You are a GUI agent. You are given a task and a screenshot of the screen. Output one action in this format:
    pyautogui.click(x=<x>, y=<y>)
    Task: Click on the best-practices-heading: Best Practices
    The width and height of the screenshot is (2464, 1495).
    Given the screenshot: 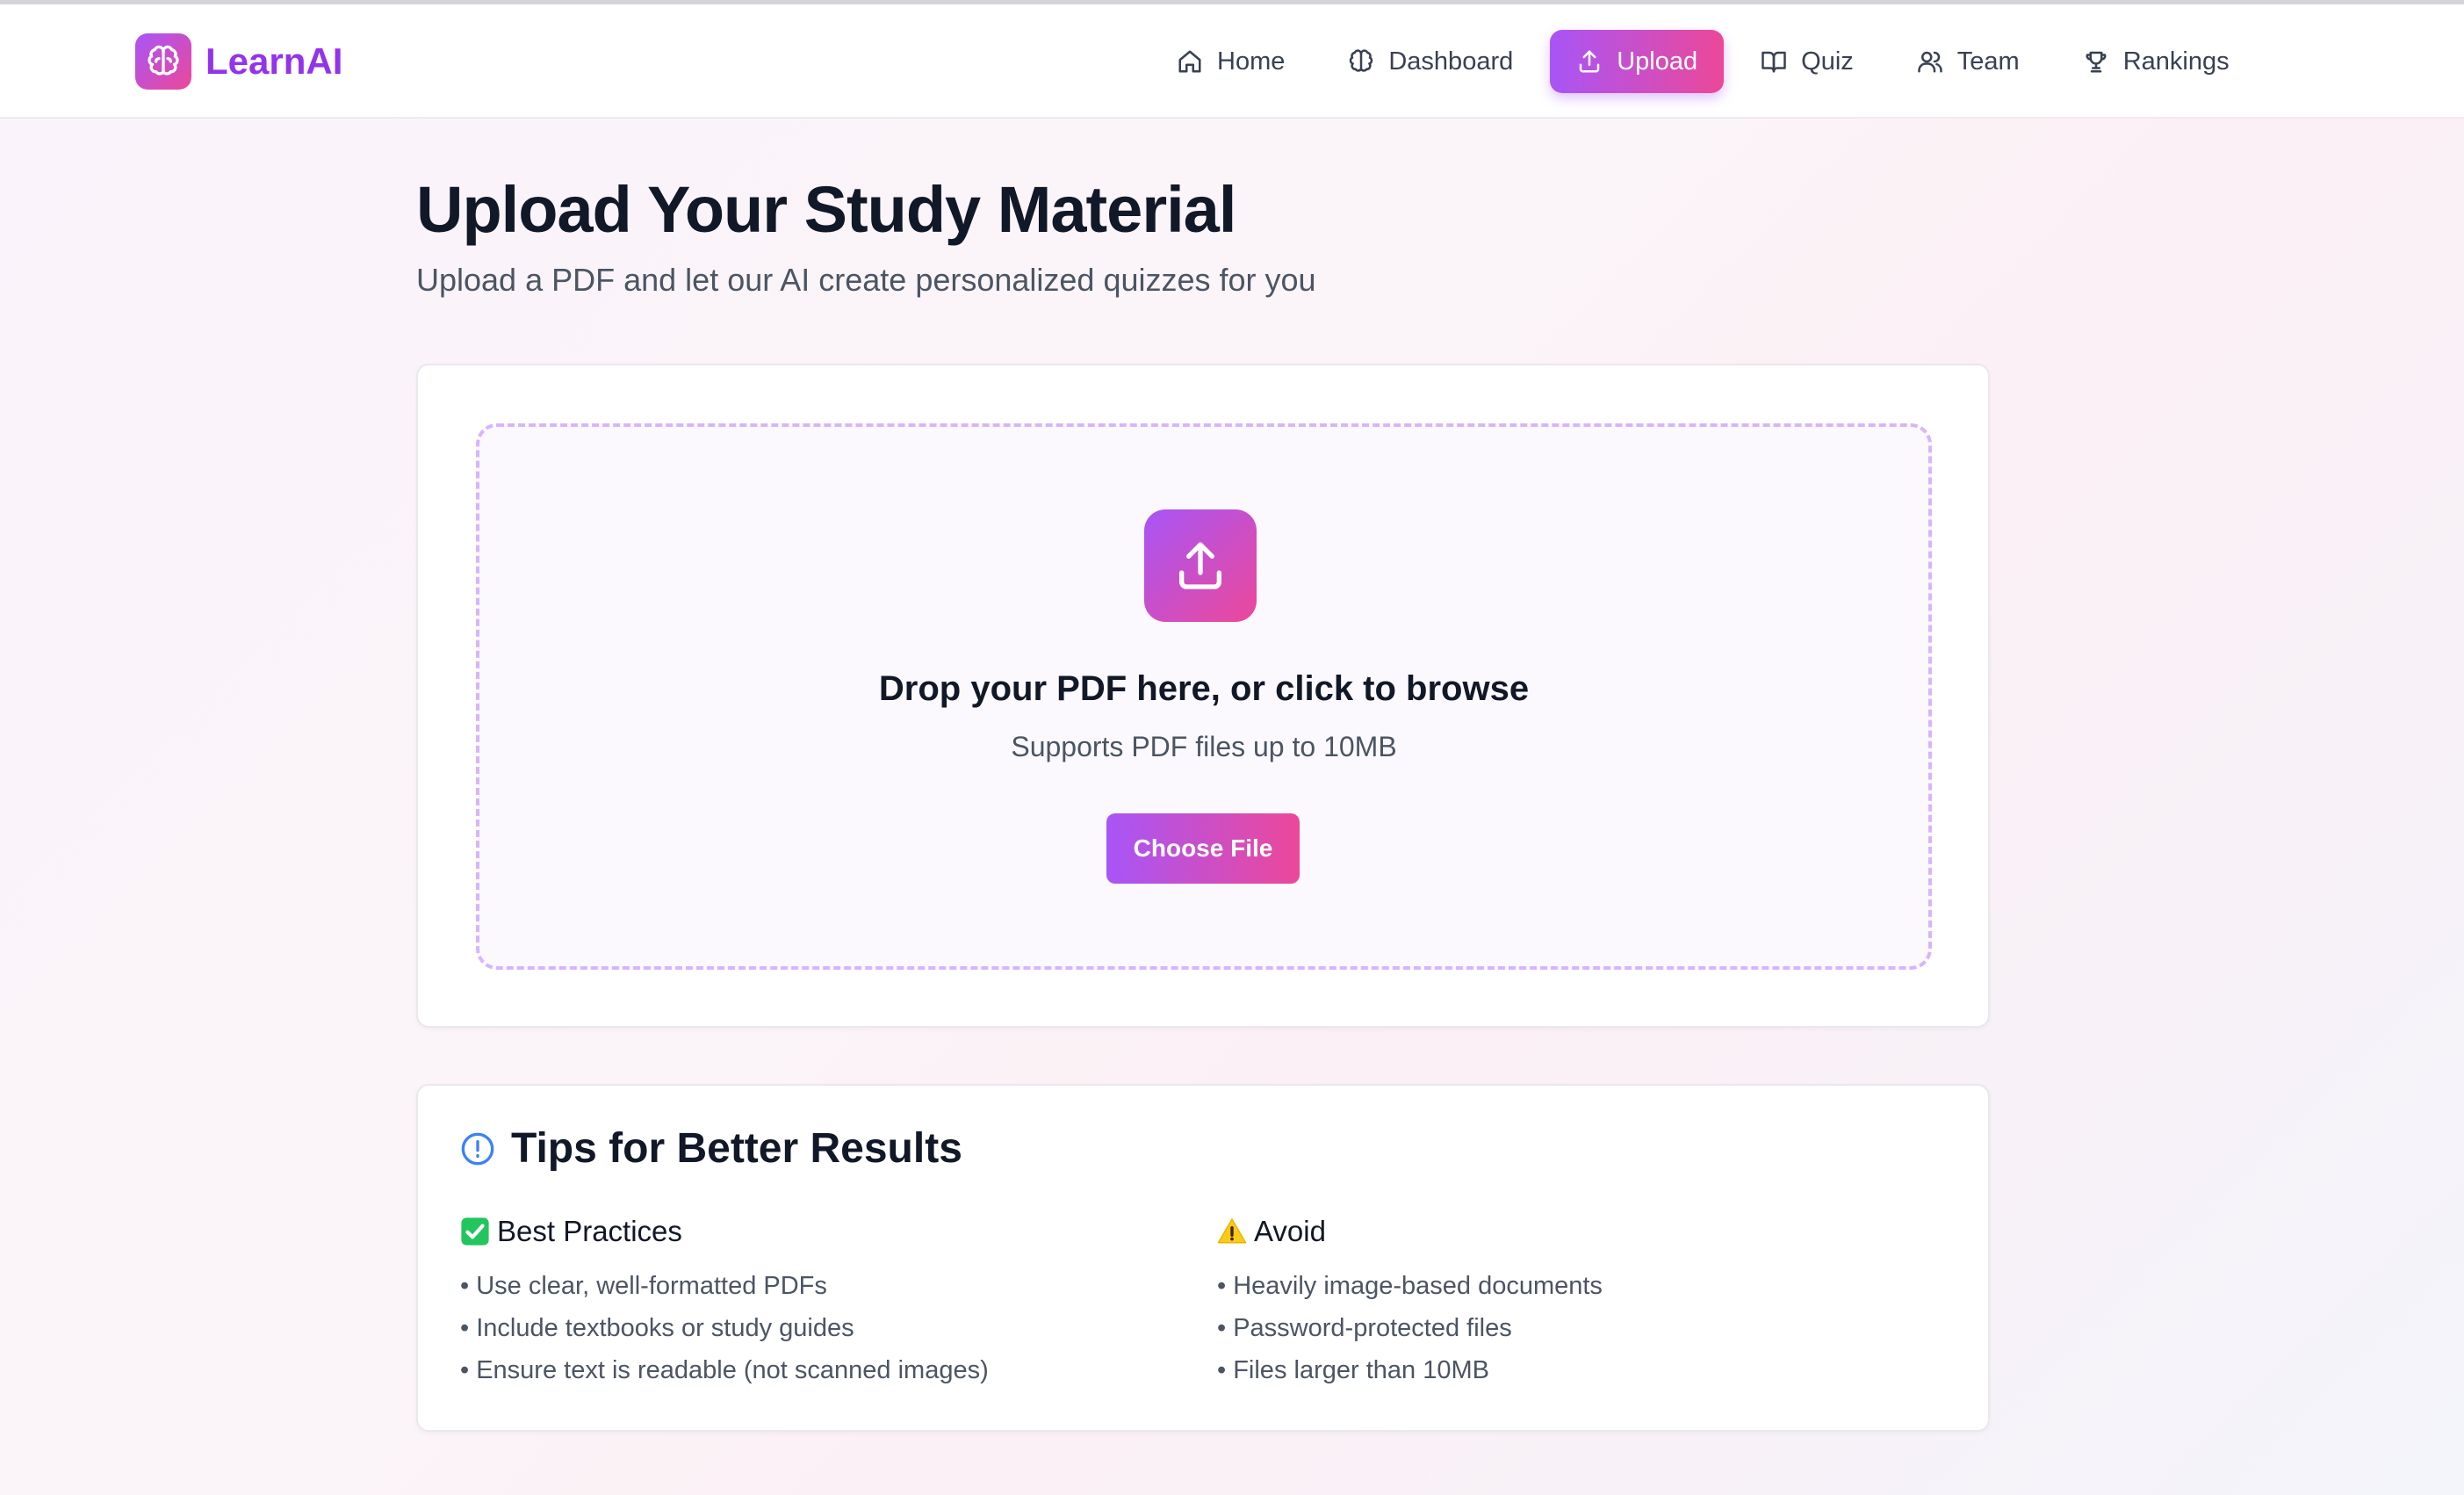 What is the action you would take?
    pyautogui.click(x=724, y=1231)
    